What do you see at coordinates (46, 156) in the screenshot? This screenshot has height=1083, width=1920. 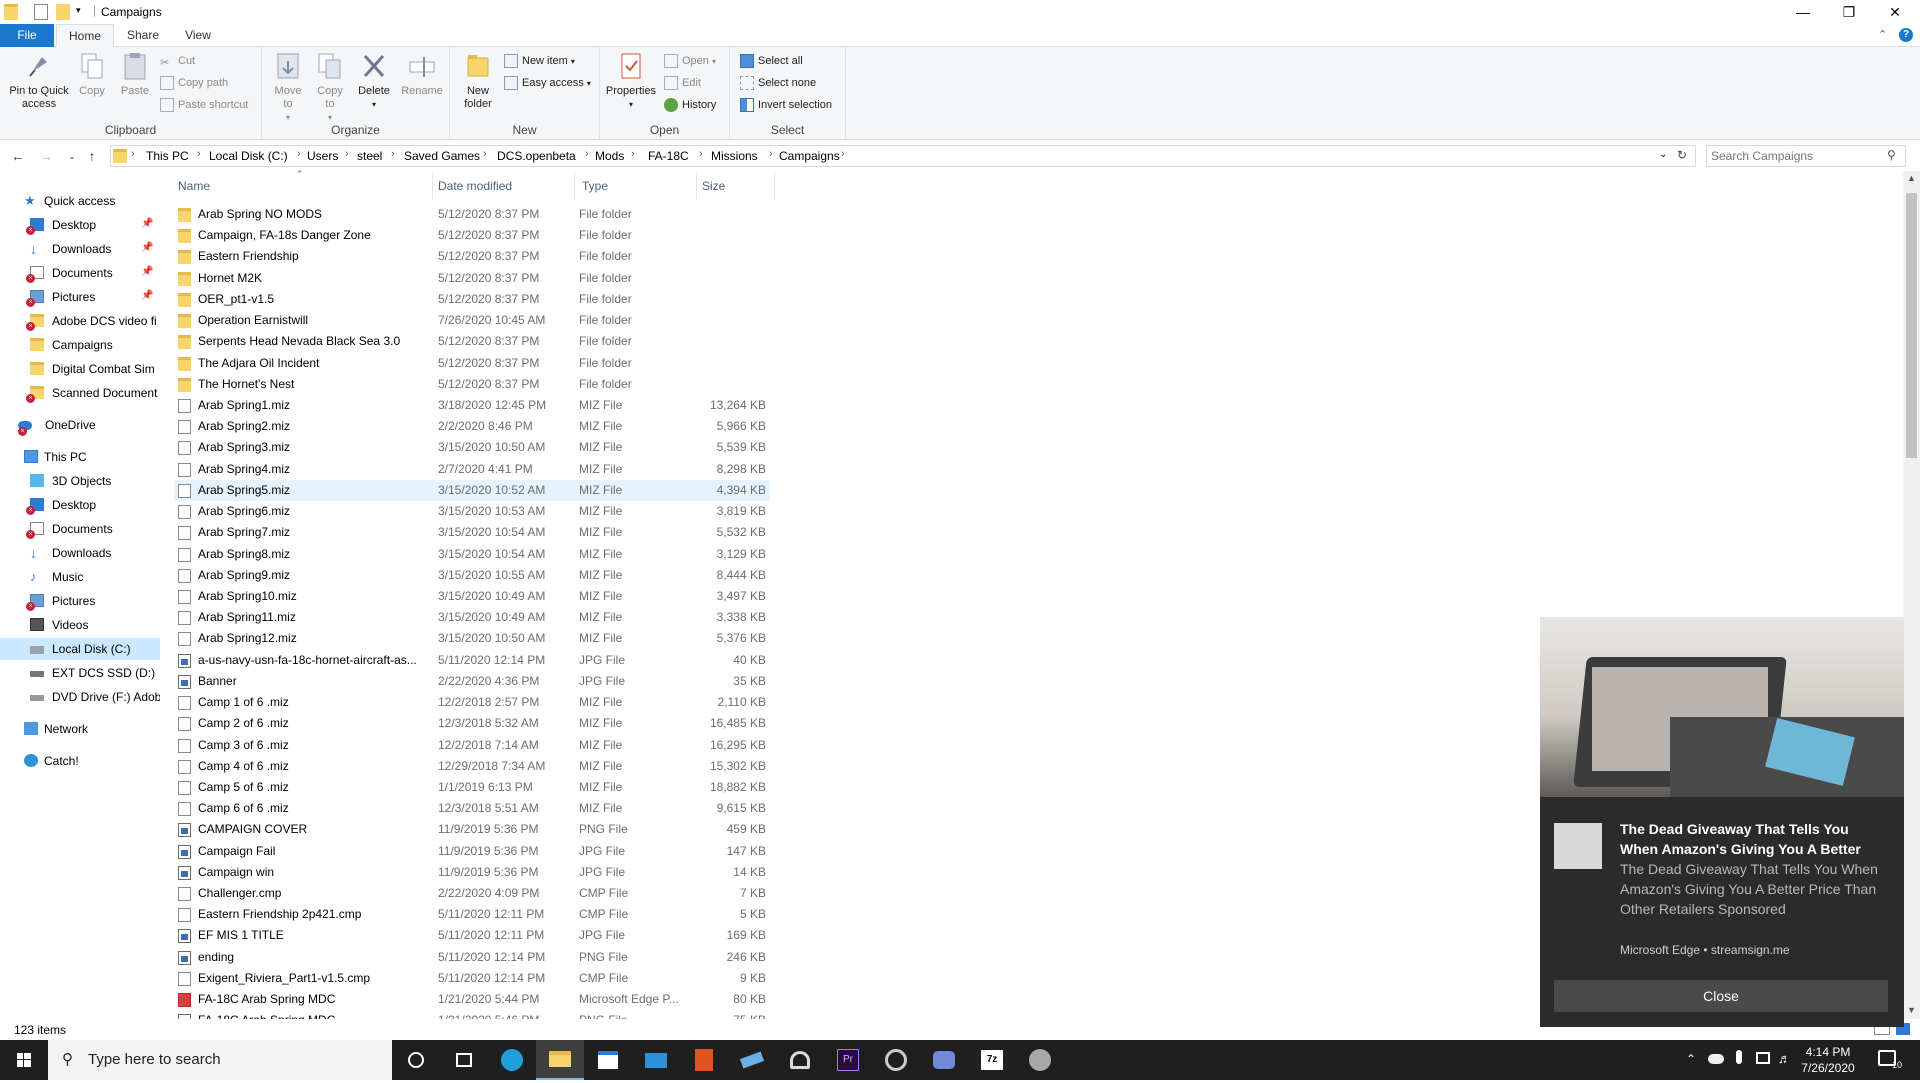 I see `forward-button: →` at bounding box center [46, 156].